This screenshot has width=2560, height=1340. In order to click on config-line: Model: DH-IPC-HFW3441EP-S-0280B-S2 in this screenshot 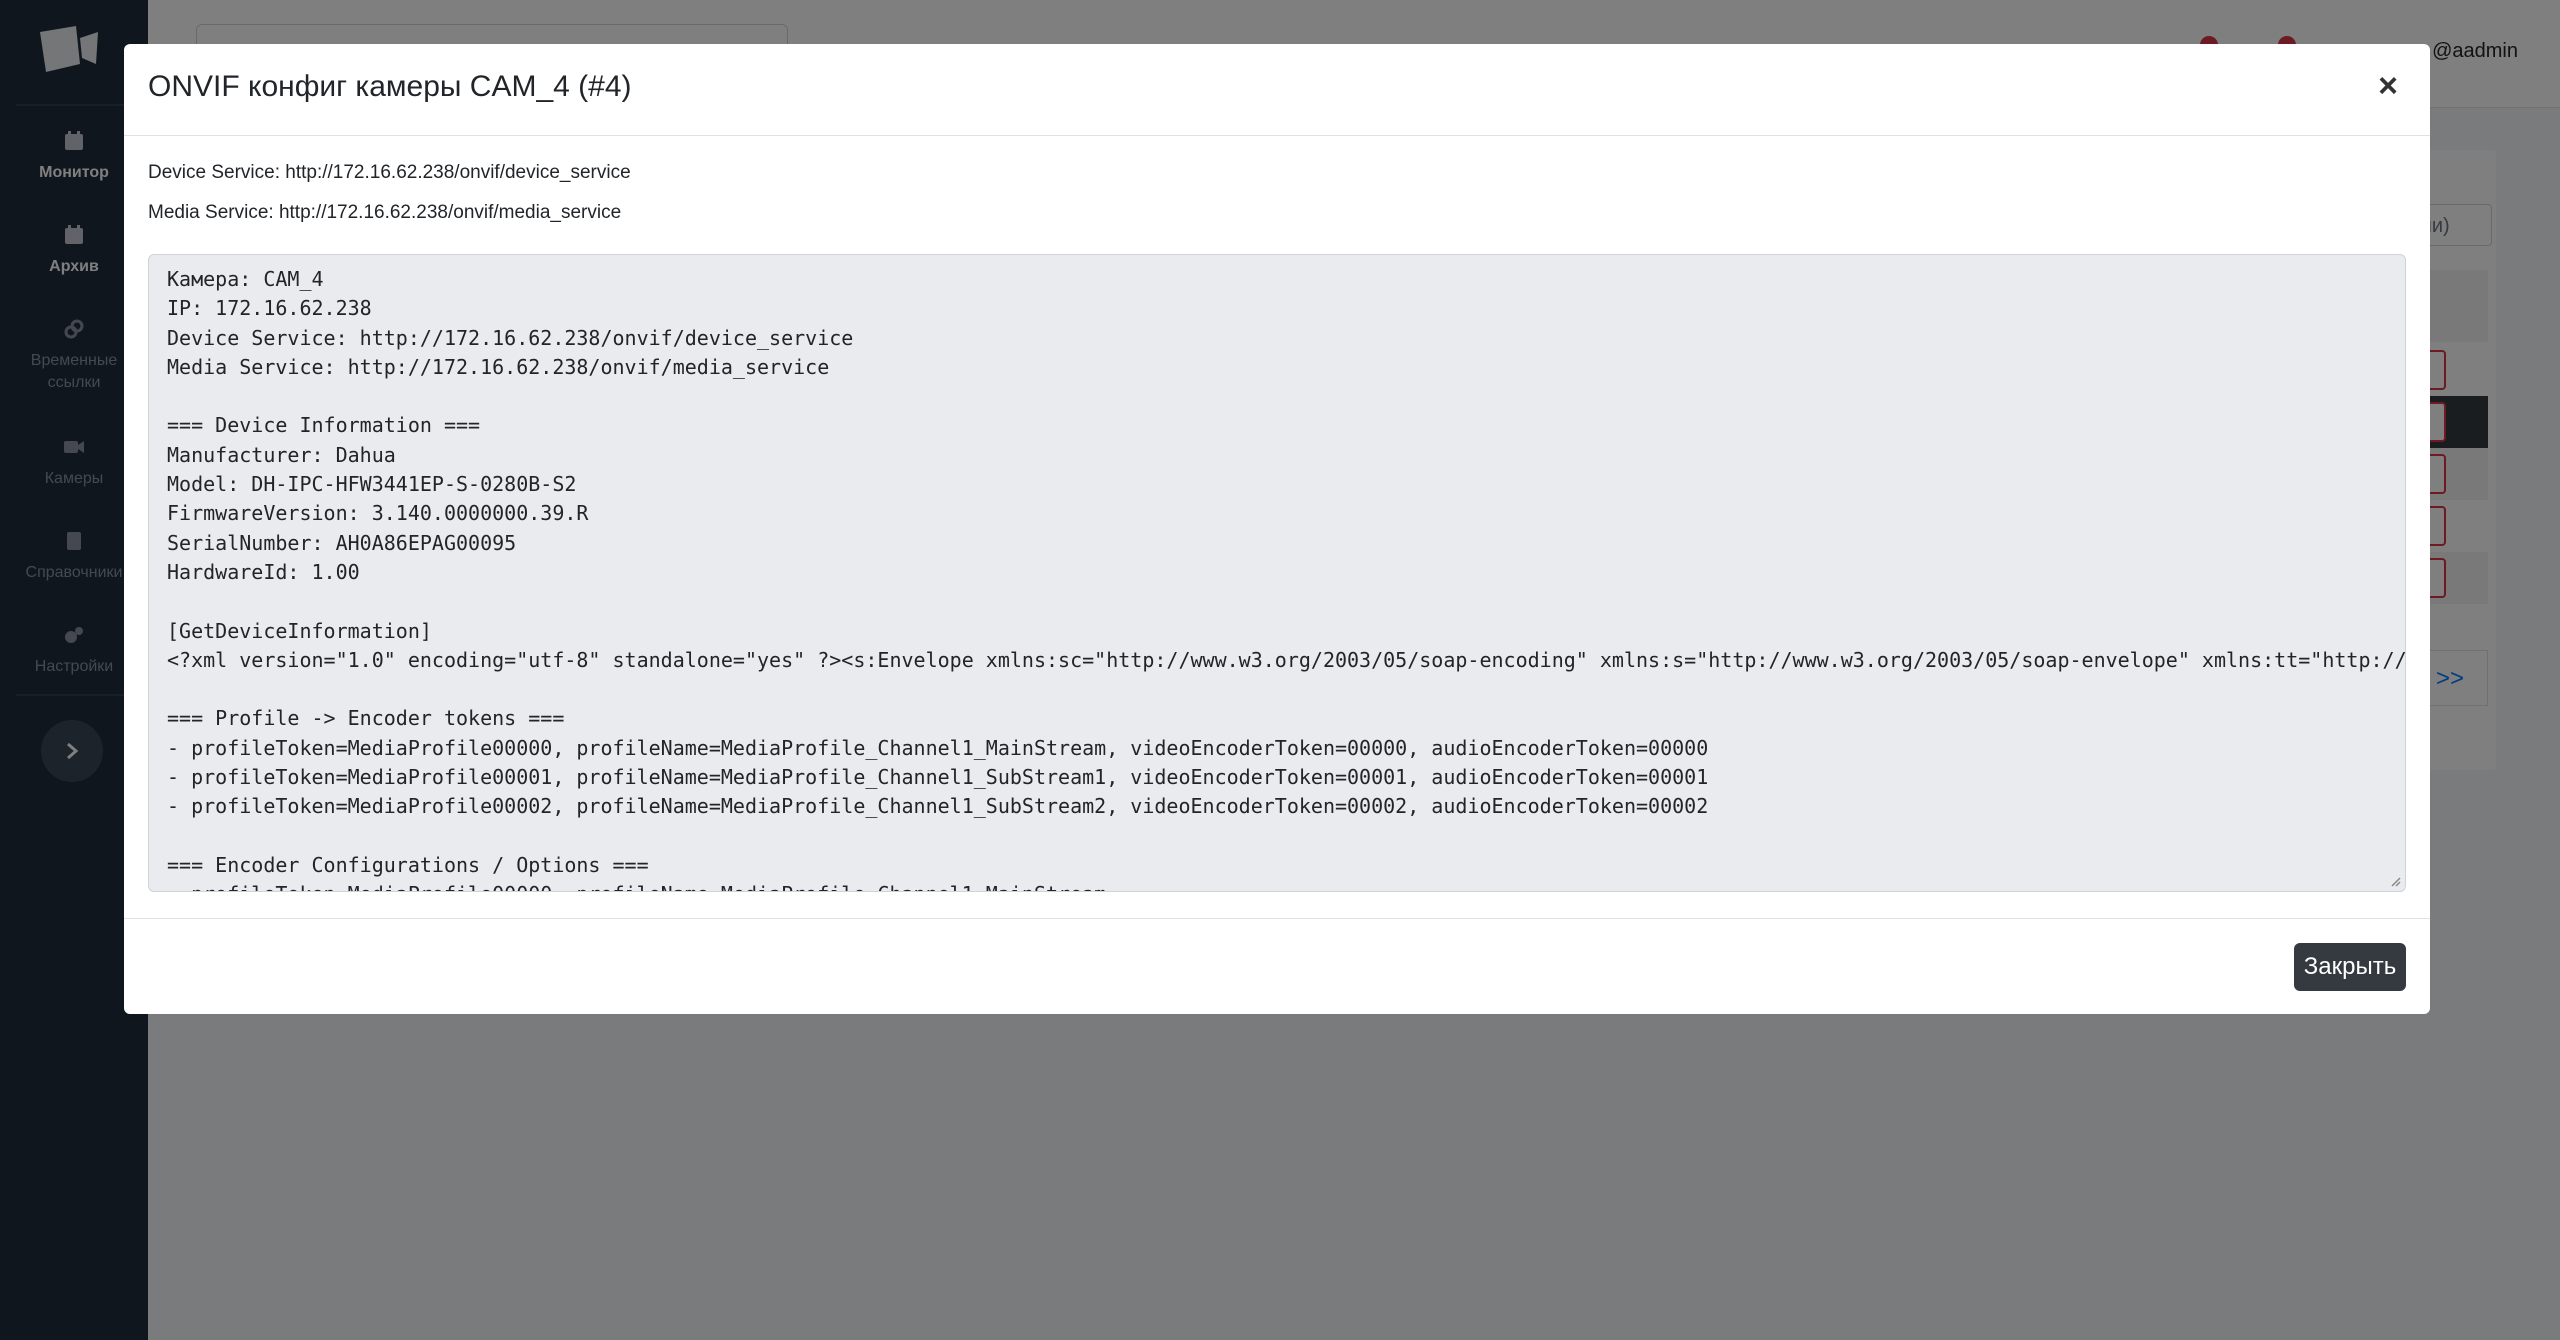, I will do `click(372, 484)`.